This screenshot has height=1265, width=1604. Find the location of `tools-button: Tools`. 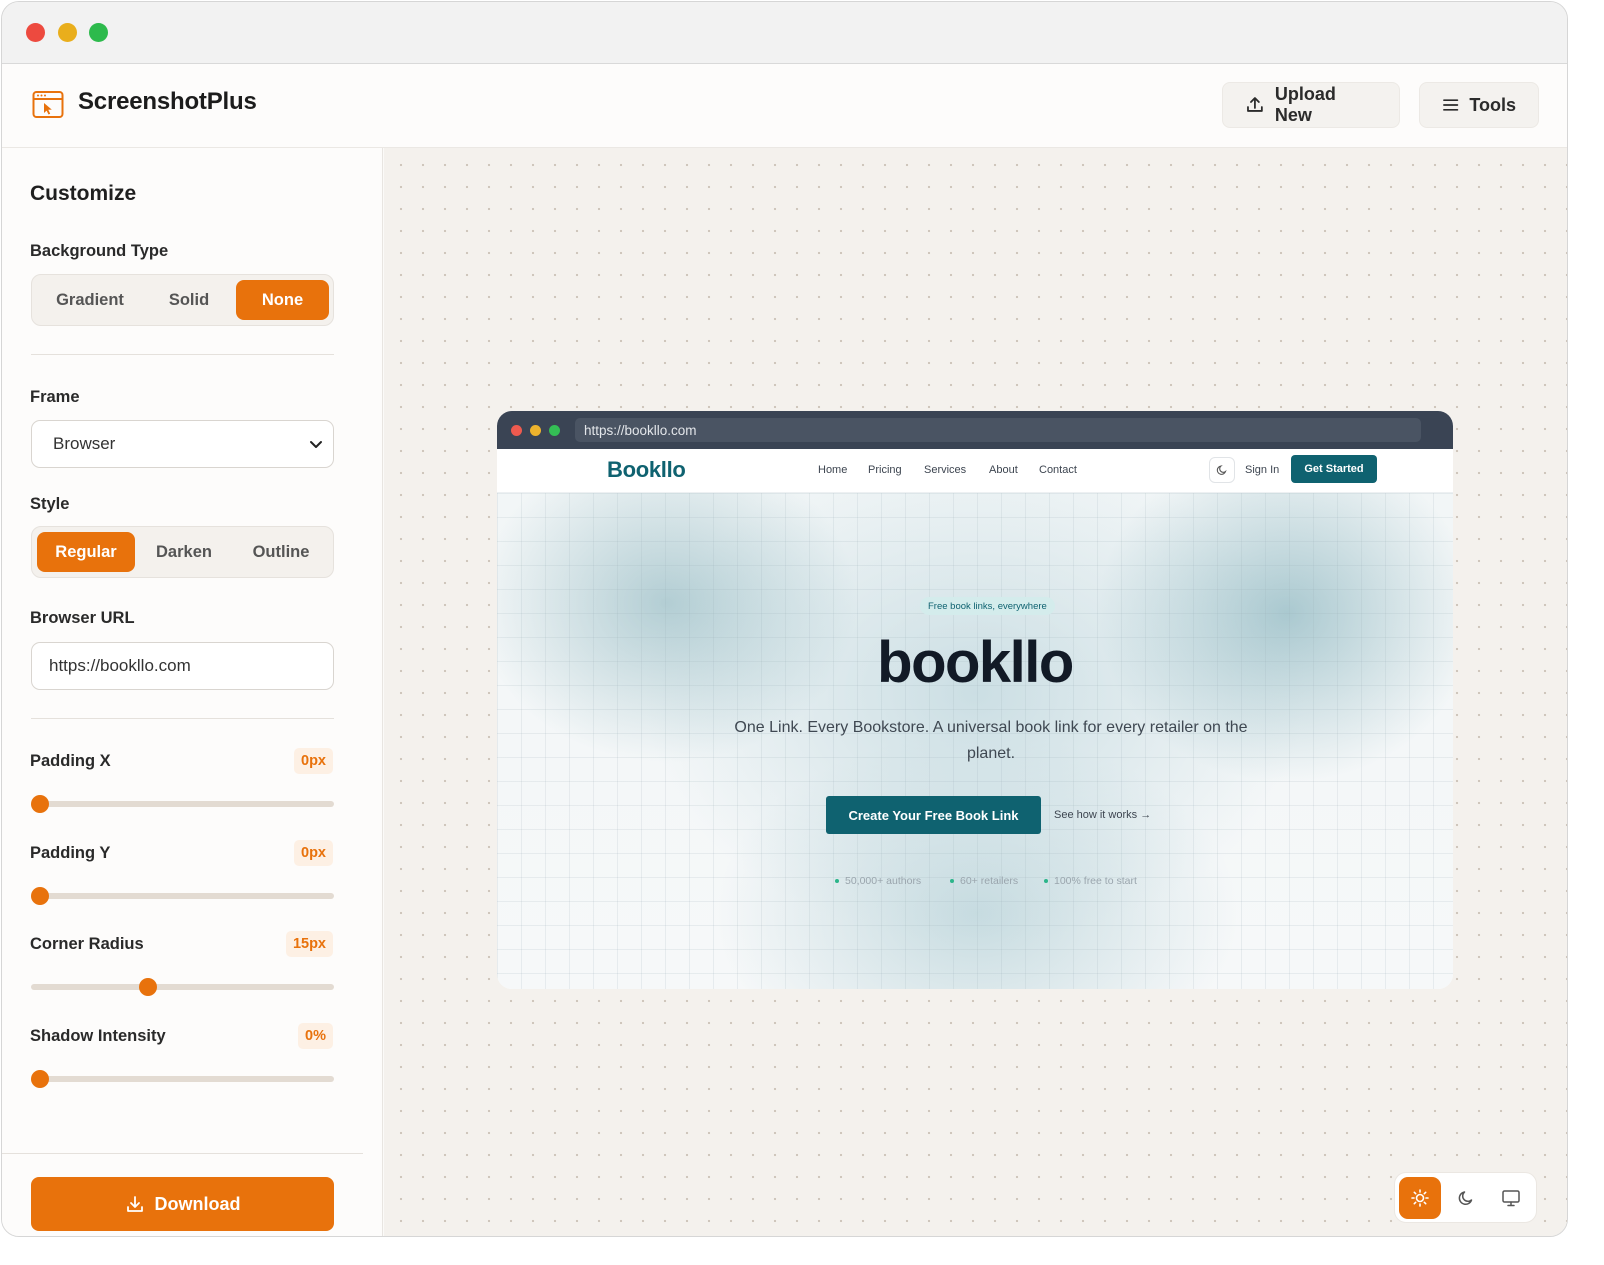

tools-button: Tools is located at coordinates (1479, 105).